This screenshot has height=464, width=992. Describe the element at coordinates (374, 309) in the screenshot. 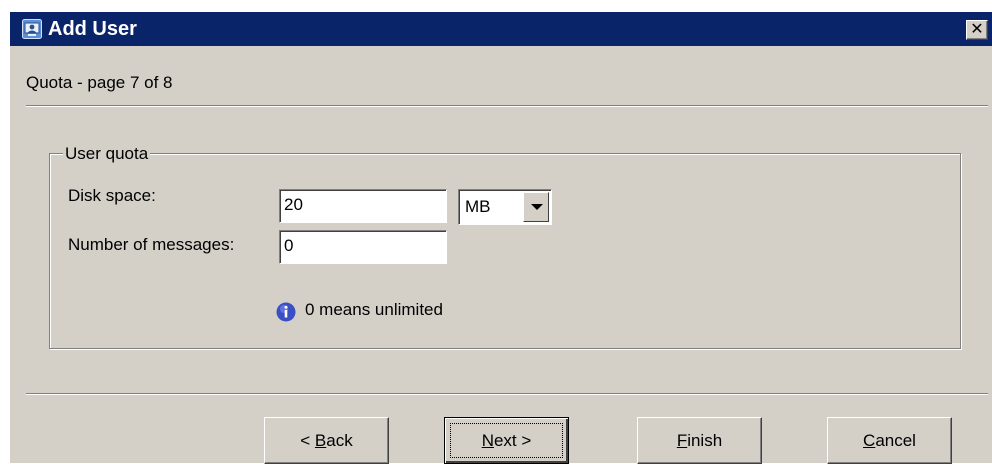

I see `info-text: 0 means unlimited` at that location.